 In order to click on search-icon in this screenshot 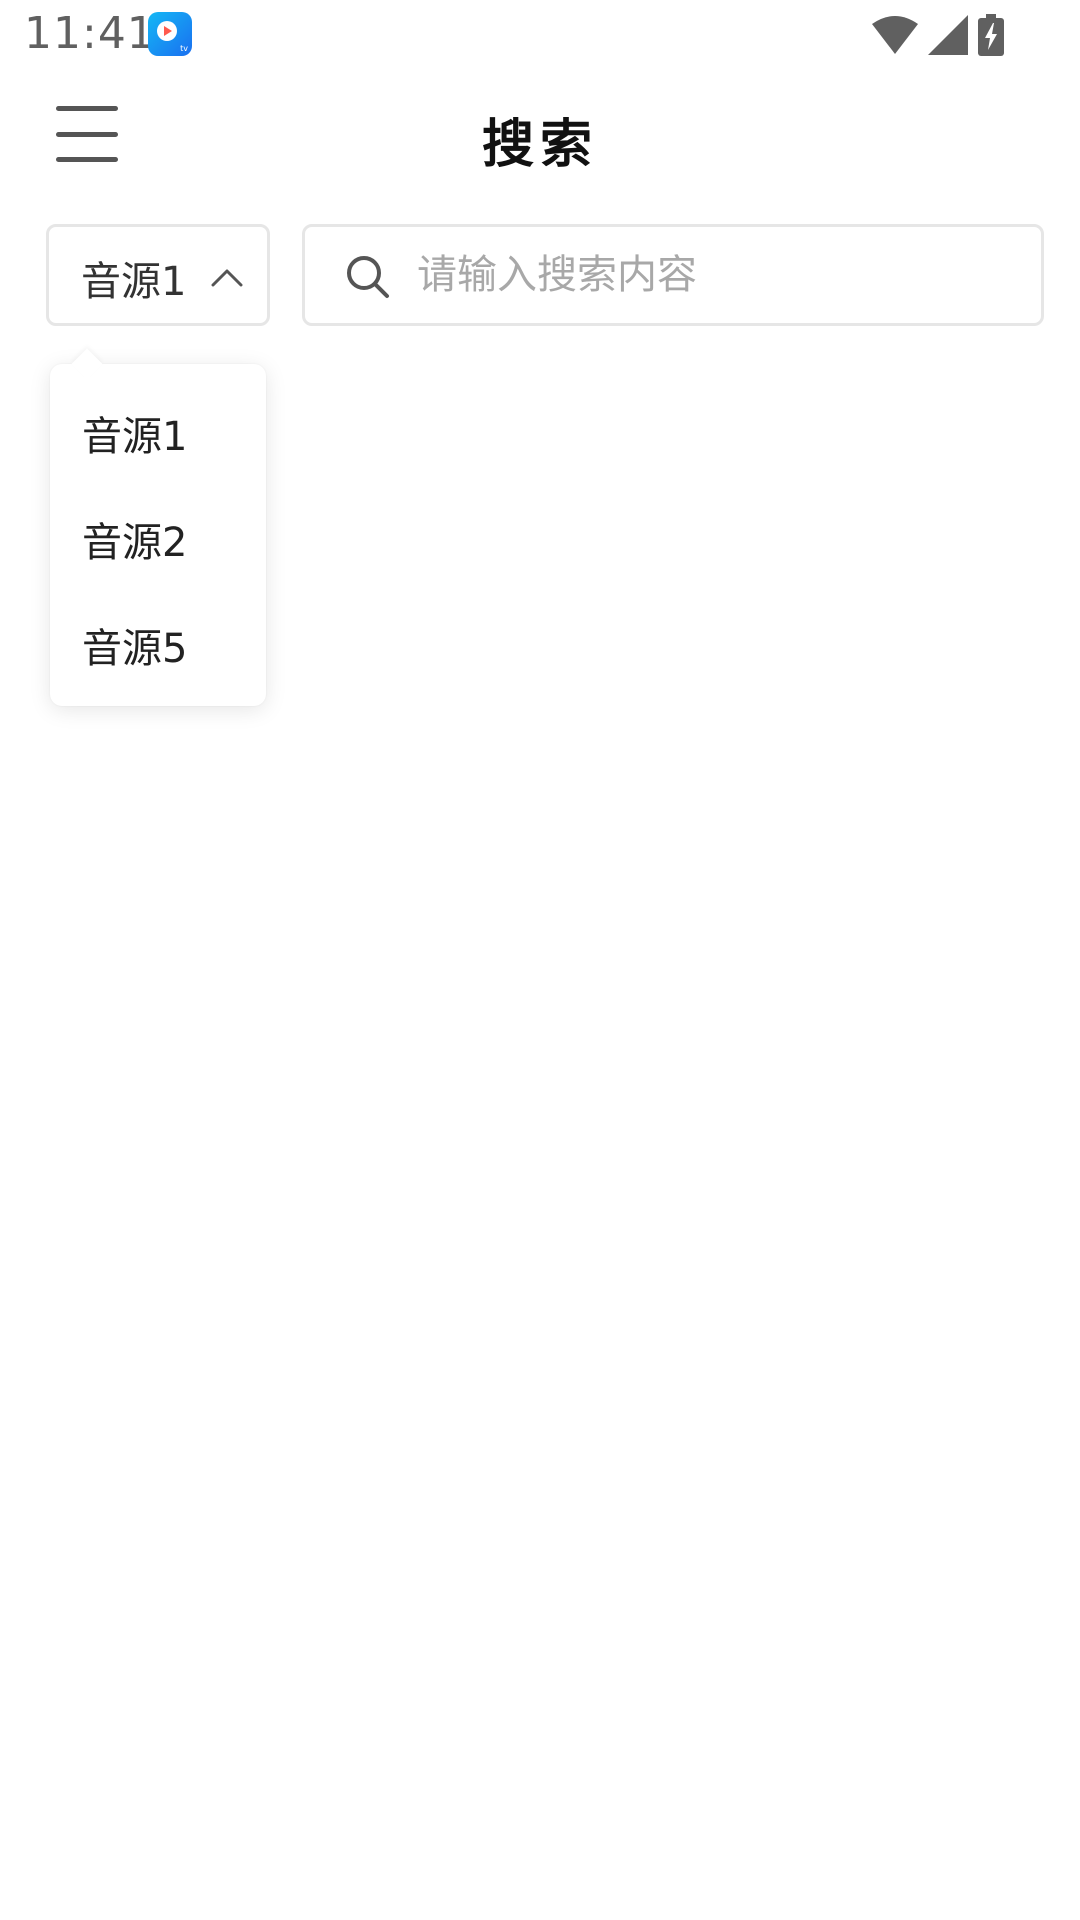, I will do `click(368, 277)`.